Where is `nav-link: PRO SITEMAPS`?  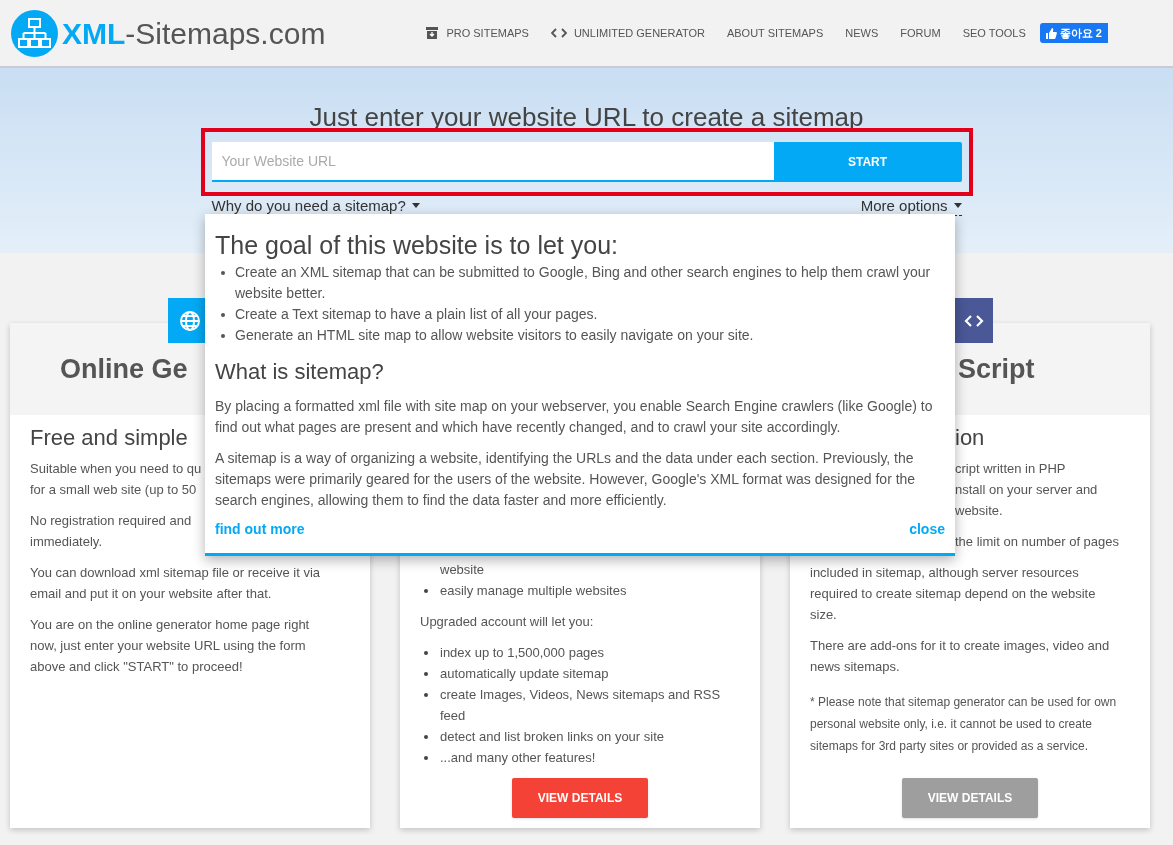 nav-link: PRO SITEMAPS is located at coordinates (477, 33).